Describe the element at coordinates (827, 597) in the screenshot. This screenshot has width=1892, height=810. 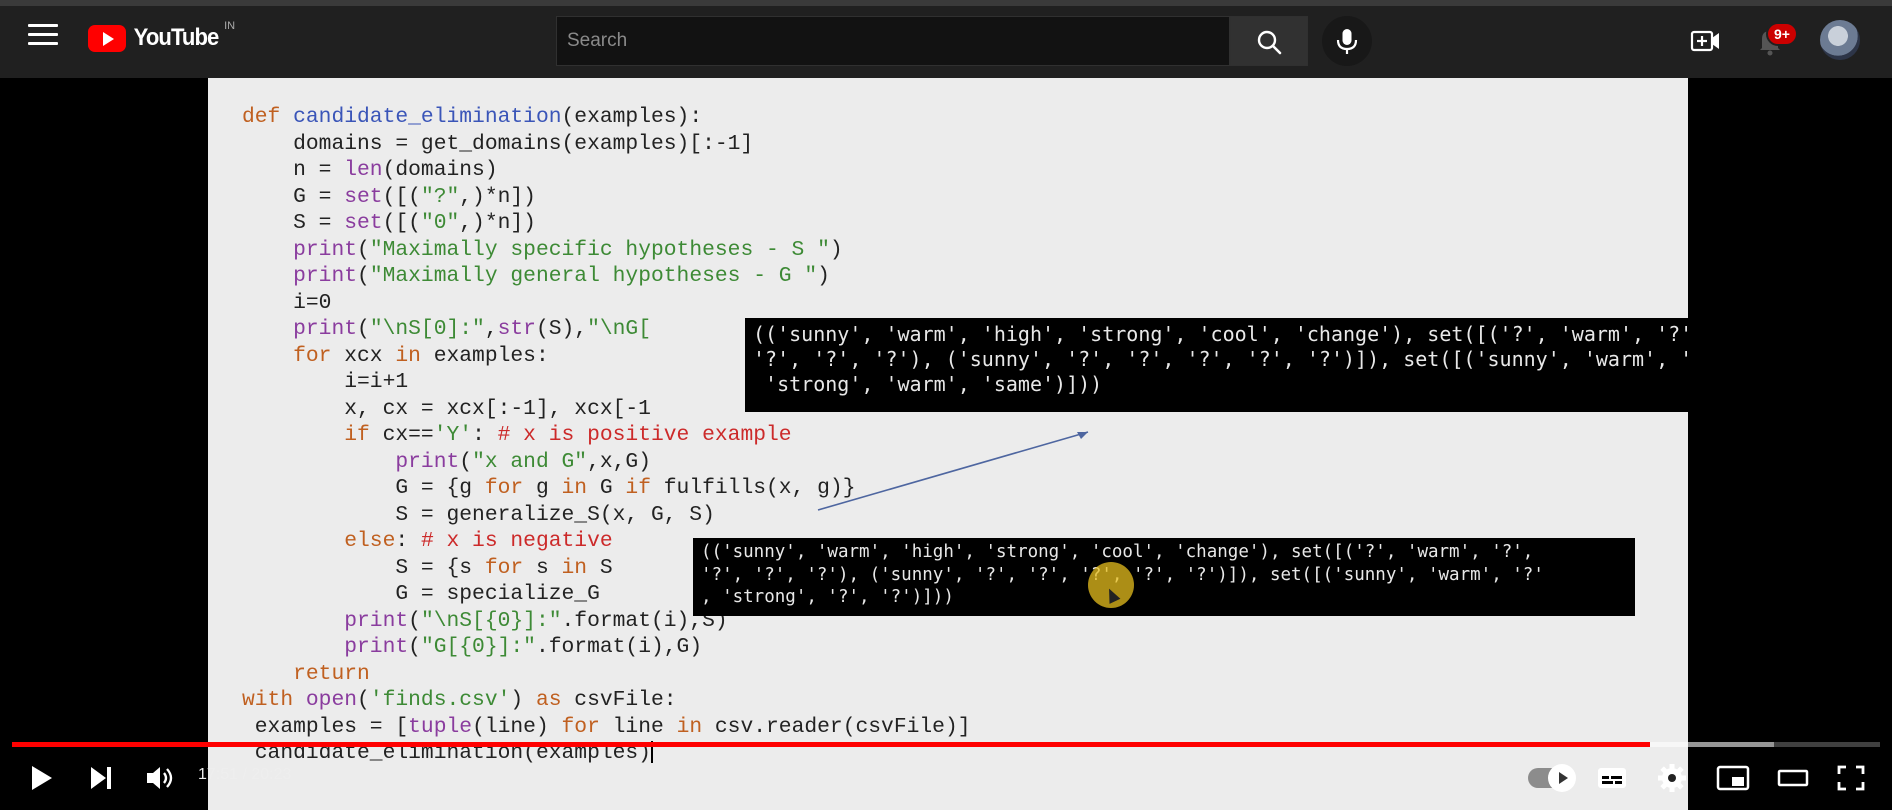
I see `output-line: , 'strong', '?', '?')]))` at that location.